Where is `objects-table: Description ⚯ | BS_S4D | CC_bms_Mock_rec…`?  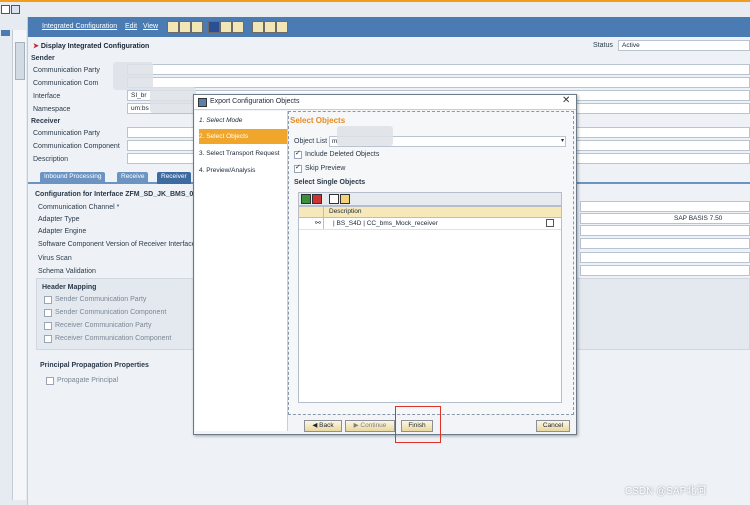
objects-table: Description ⚯ | BS_S4D | CC_bms_Mock_rec… is located at coordinates (430, 304).